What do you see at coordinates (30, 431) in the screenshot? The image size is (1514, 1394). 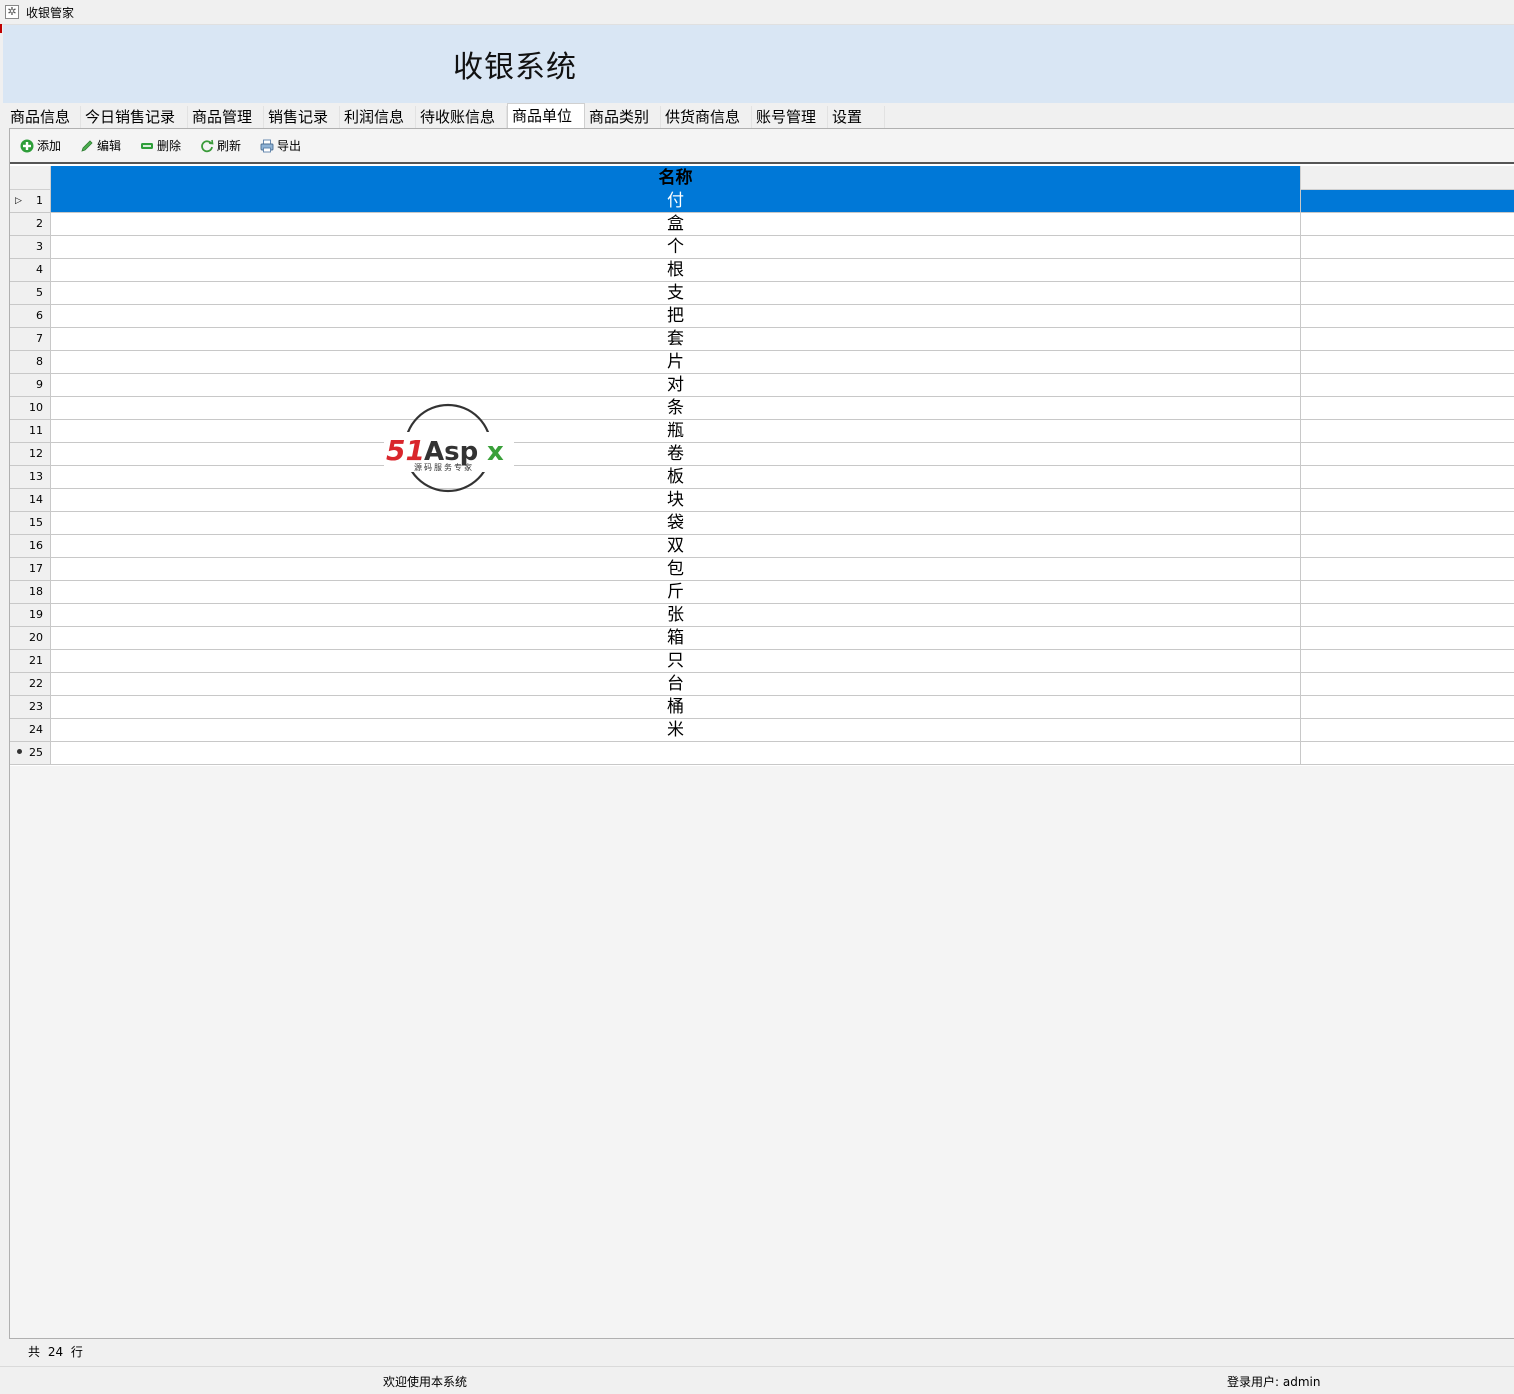 I see `row-number: 11` at bounding box center [30, 431].